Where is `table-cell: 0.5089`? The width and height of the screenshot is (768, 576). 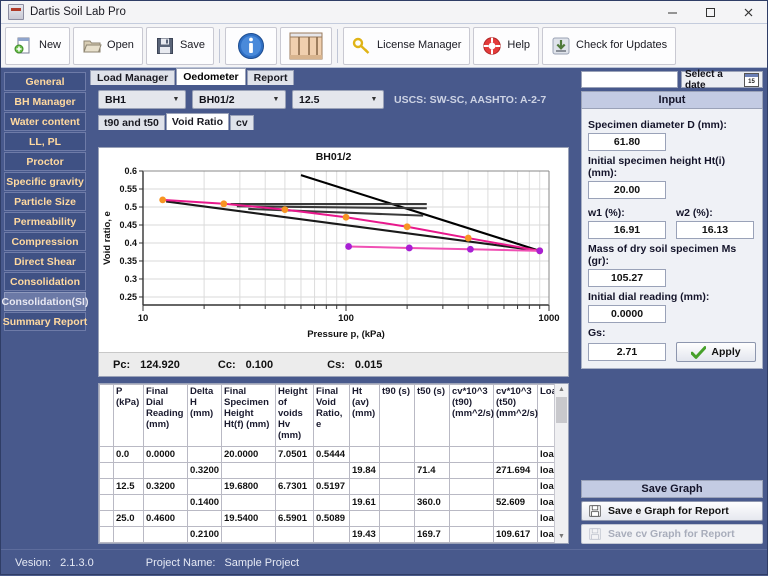 table-cell: 0.5089 is located at coordinates (331, 518).